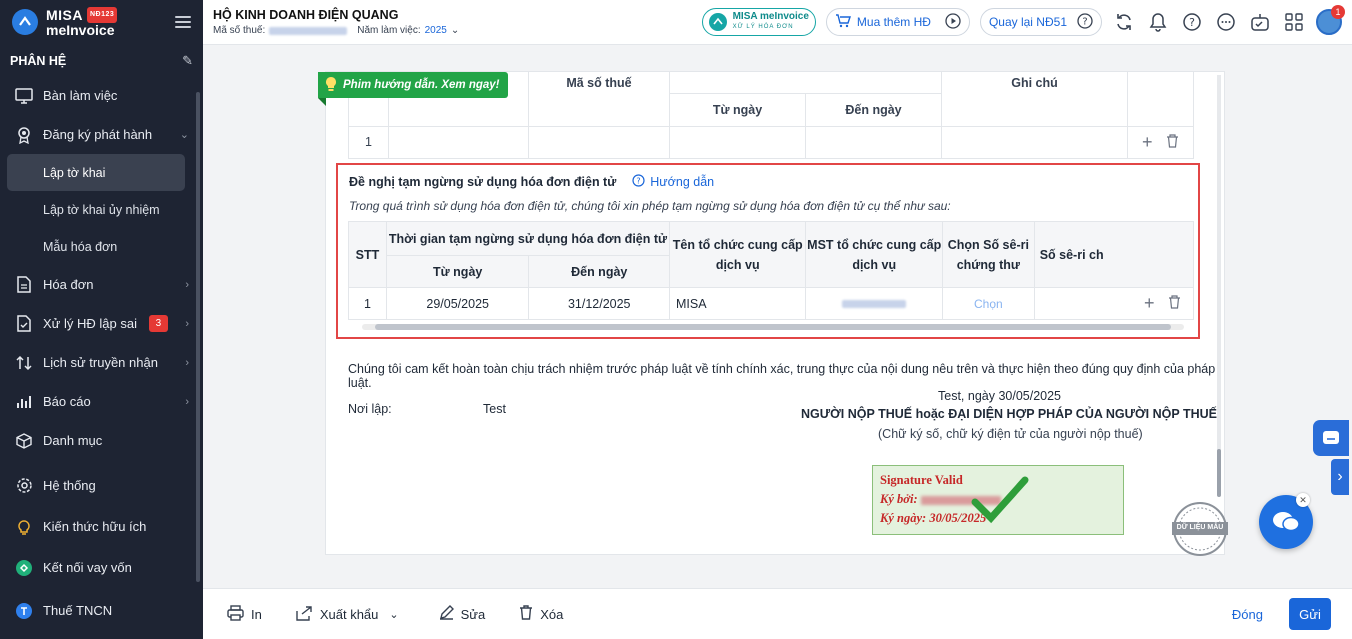 The width and height of the screenshot is (1352, 639). Describe the element at coordinates (239, 30) in the screenshot. I see `tax-code-label: Mã số thuế:` at that location.